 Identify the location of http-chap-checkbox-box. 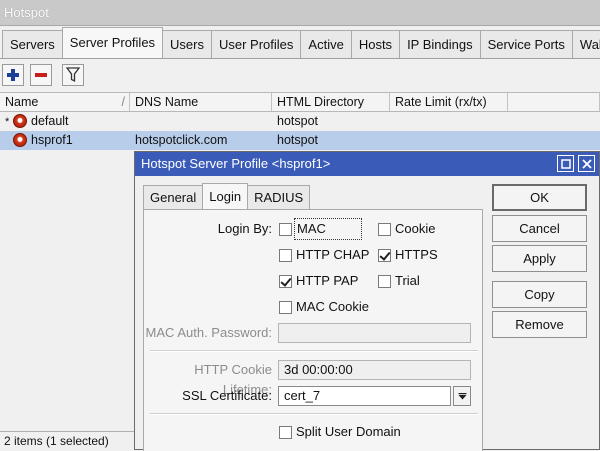
(285, 255).